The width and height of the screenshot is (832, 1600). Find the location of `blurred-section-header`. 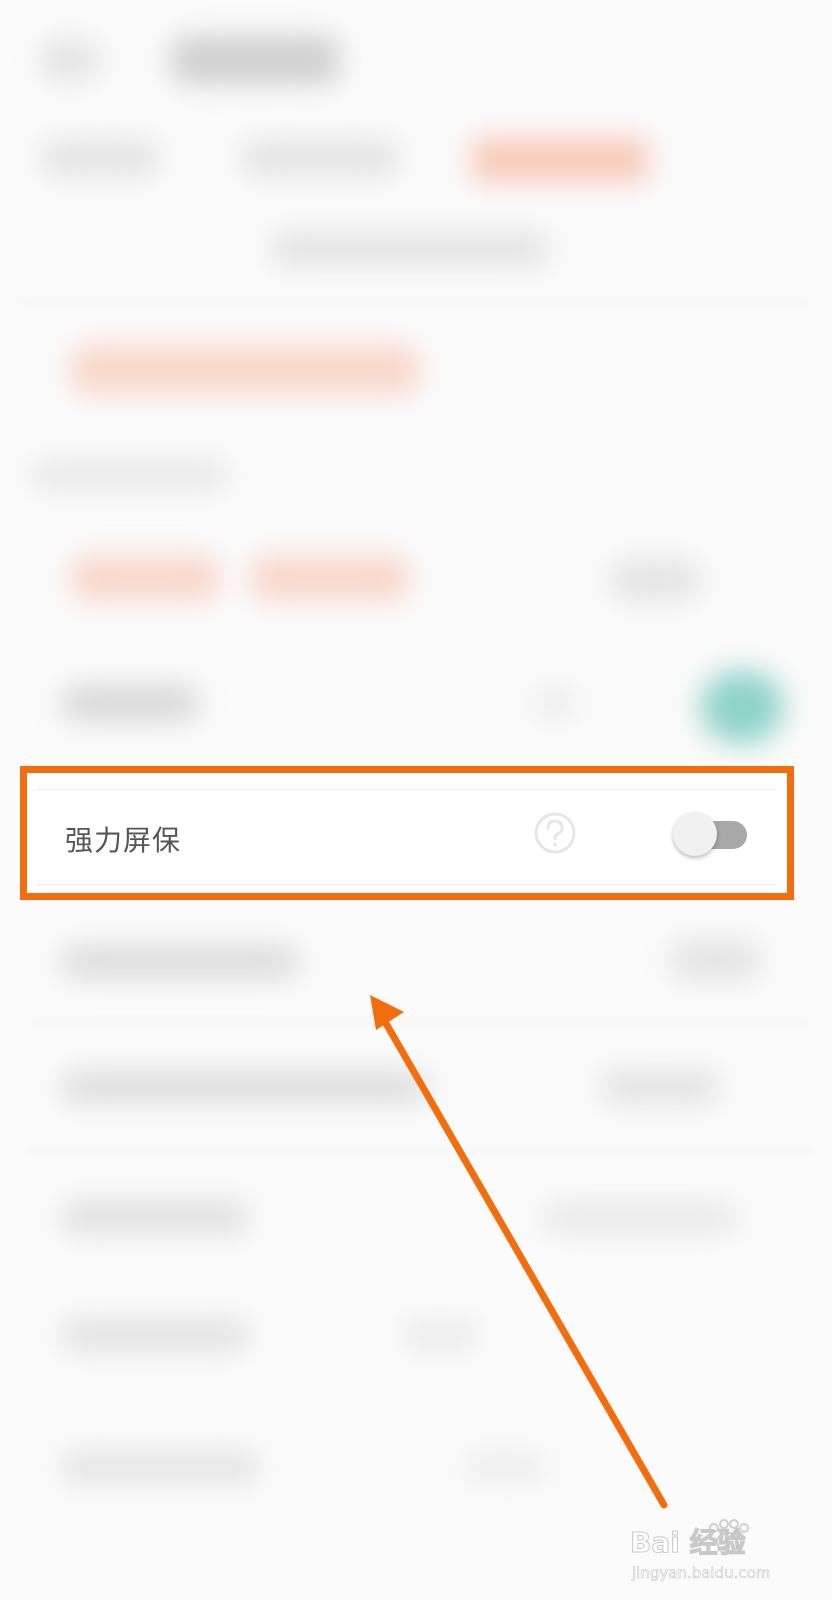

blurred-section-header is located at coordinates (130, 475).